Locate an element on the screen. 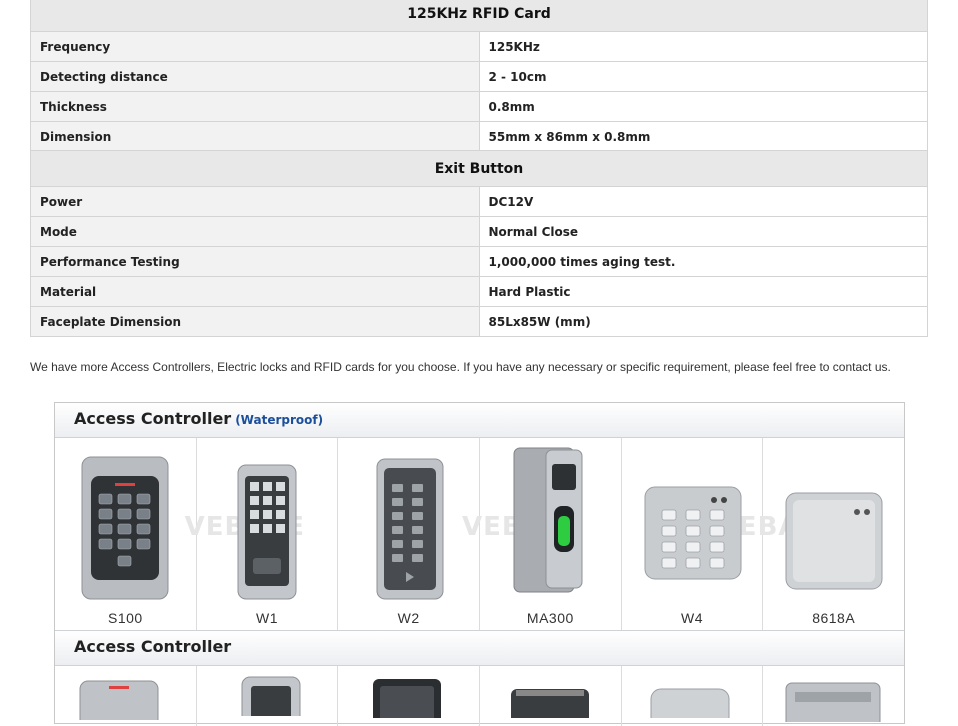 The height and width of the screenshot is (726, 958). product-card-w1: VEBASE W1 is located at coordinates (262, 534).